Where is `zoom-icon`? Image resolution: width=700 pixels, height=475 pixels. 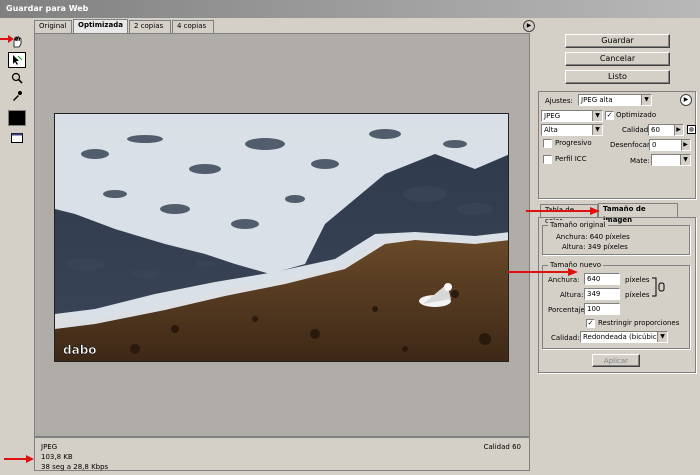
zoom-icon is located at coordinates (17, 78).